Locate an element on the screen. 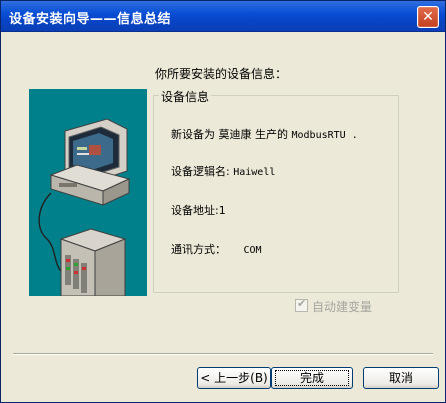 This screenshot has height=403, width=446. close-button: ✕ is located at coordinates (428, 17).